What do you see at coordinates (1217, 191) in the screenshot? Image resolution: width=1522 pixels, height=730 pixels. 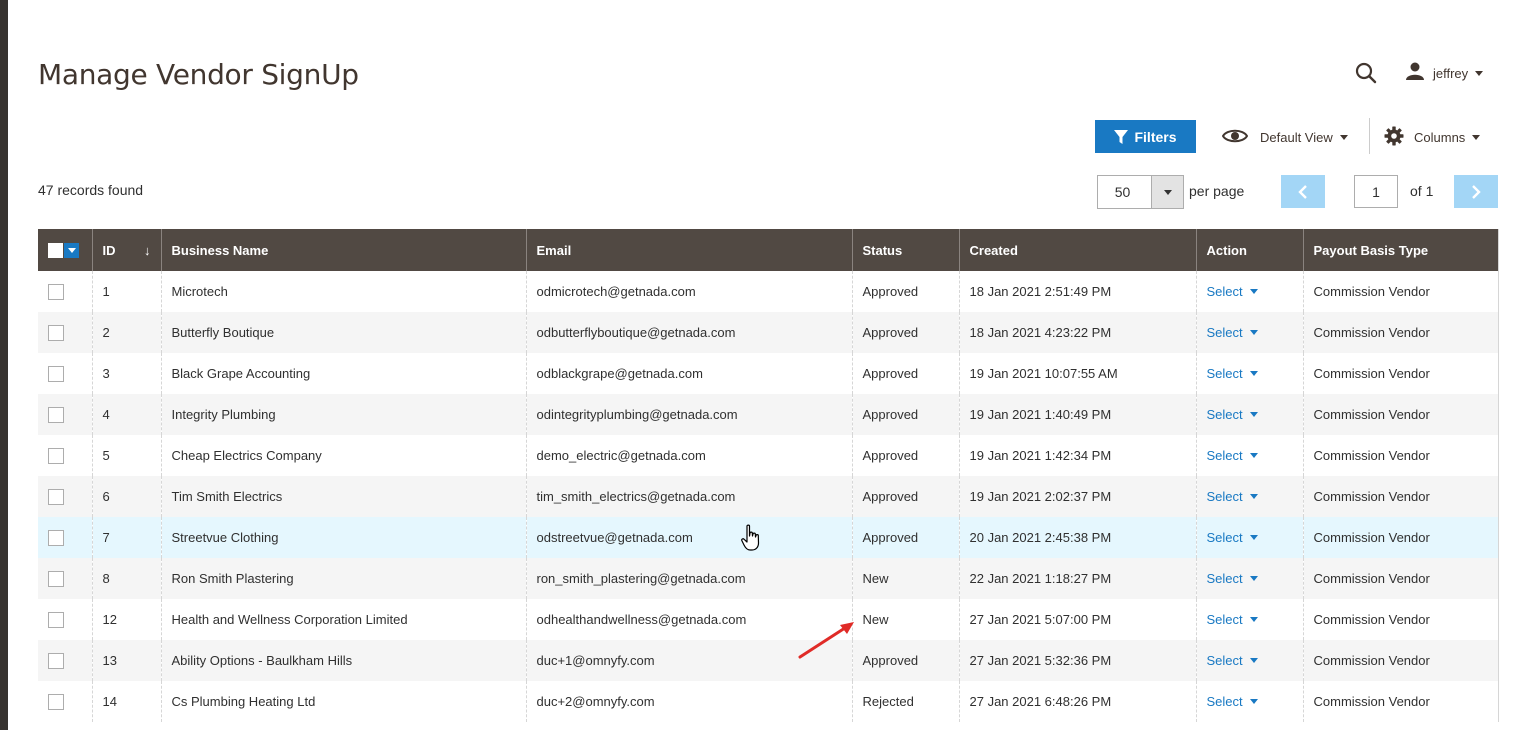 I see `per-page-label: per page` at bounding box center [1217, 191].